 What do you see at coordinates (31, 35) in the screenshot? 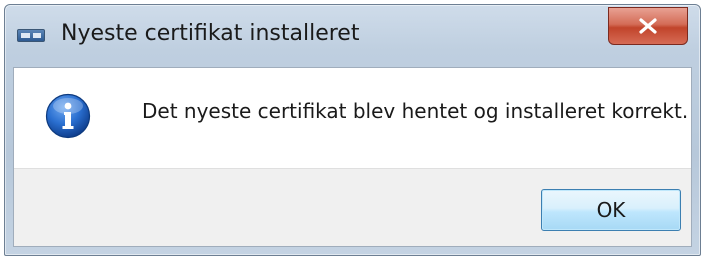
I see `certificate-app-icon` at bounding box center [31, 35].